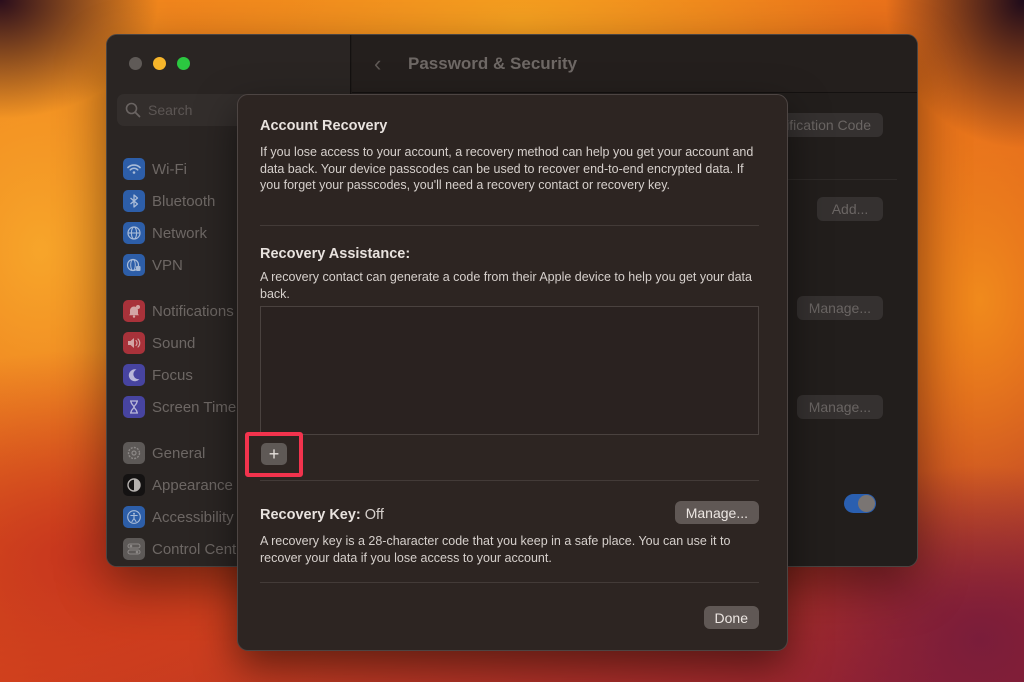 The image size is (1024, 682). What do you see at coordinates (135, 63) in the screenshot?
I see `close-button` at bounding box center [135, 63].